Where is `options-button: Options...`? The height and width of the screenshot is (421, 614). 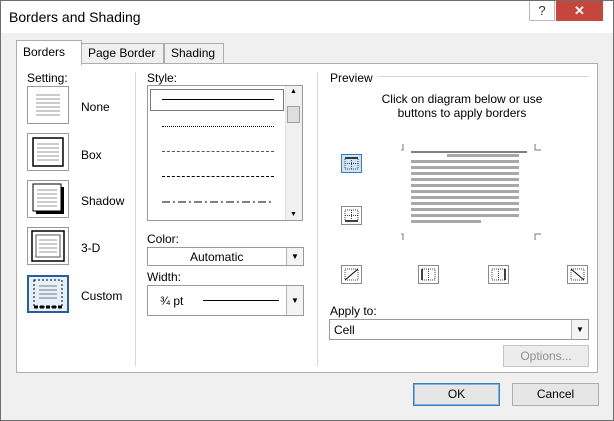
options-button: Options... is located at coordinates (546, 356).